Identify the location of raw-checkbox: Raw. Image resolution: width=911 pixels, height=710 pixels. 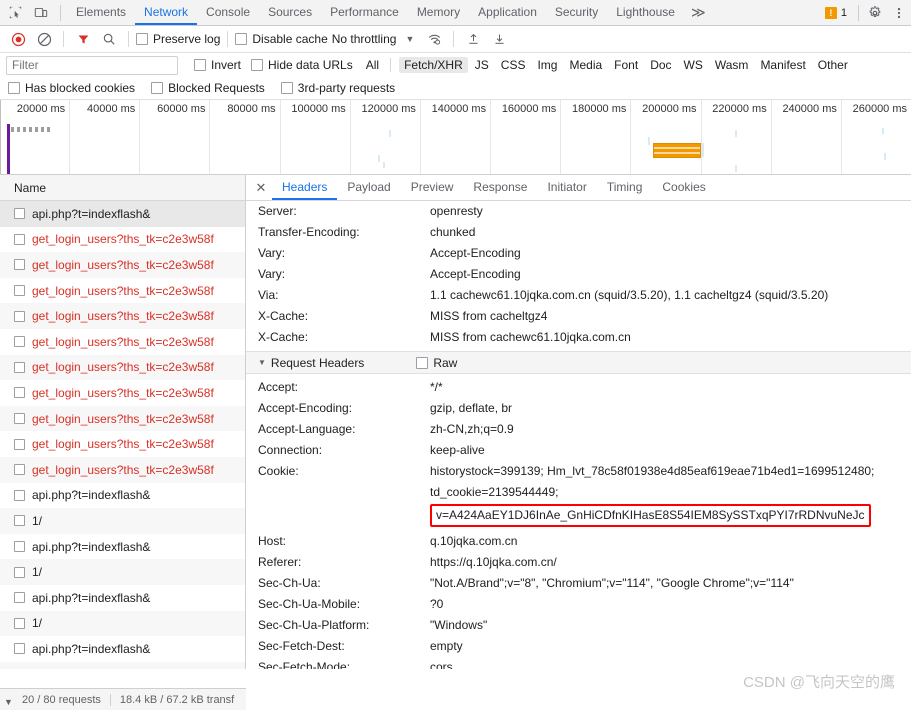
(436, 363).